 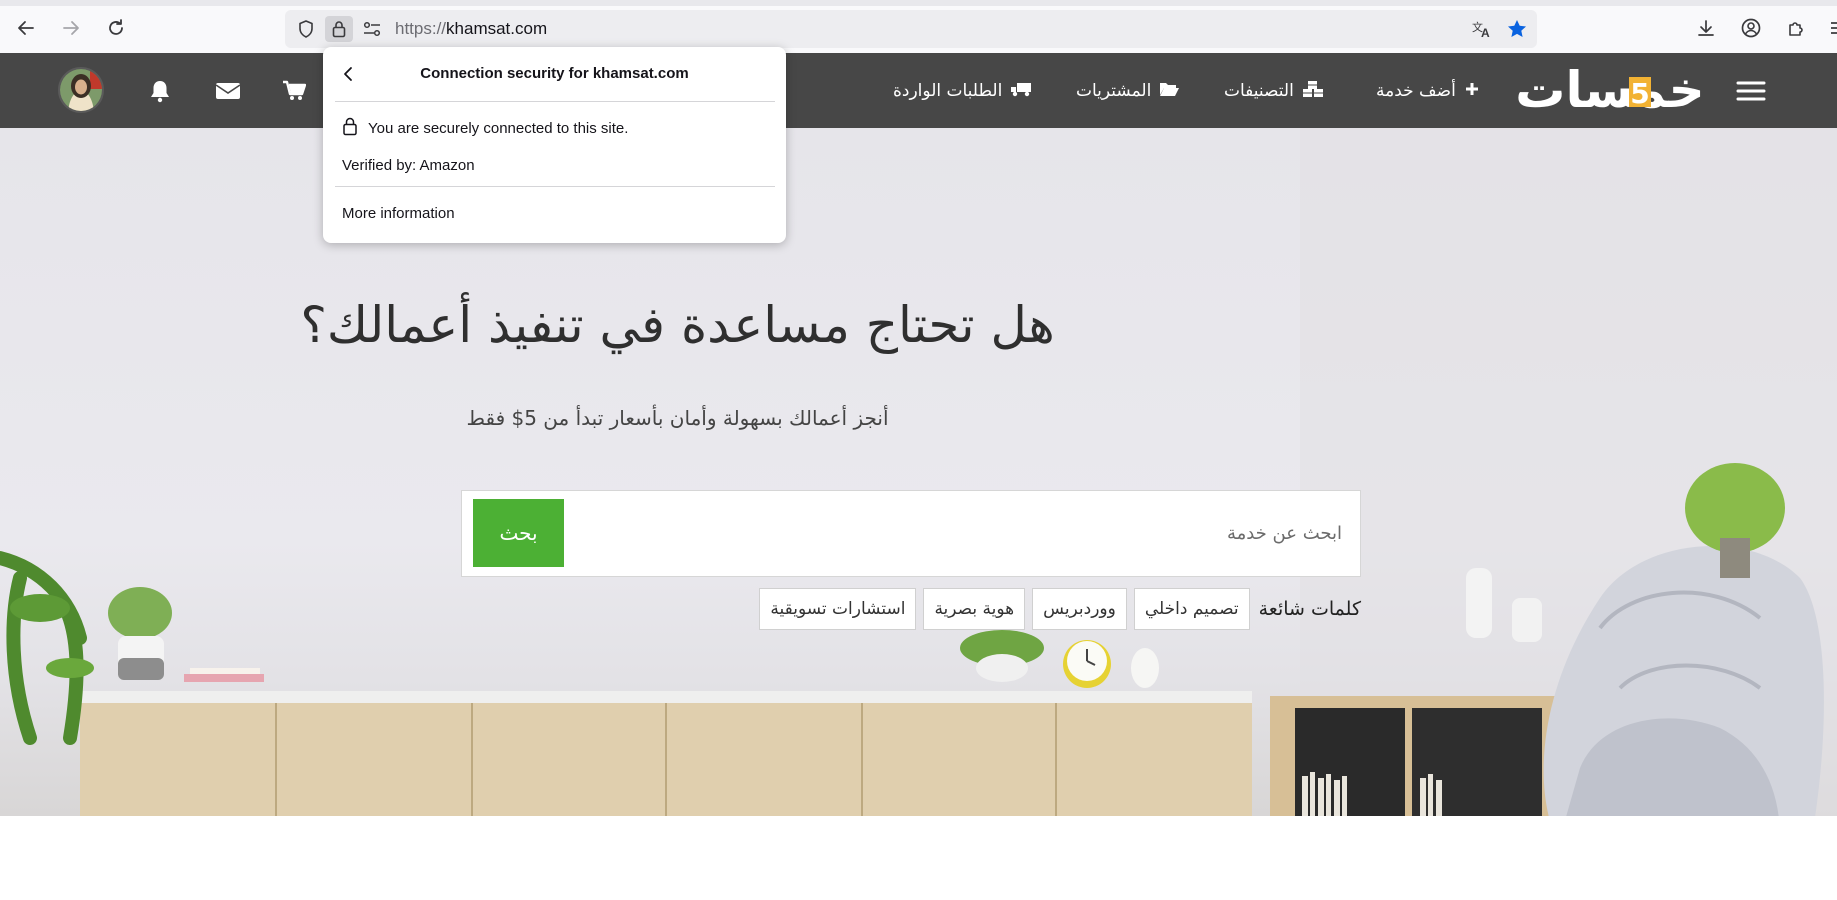 I want to click on nav-purchases: المشتريات, so click(x=1128, y=91).